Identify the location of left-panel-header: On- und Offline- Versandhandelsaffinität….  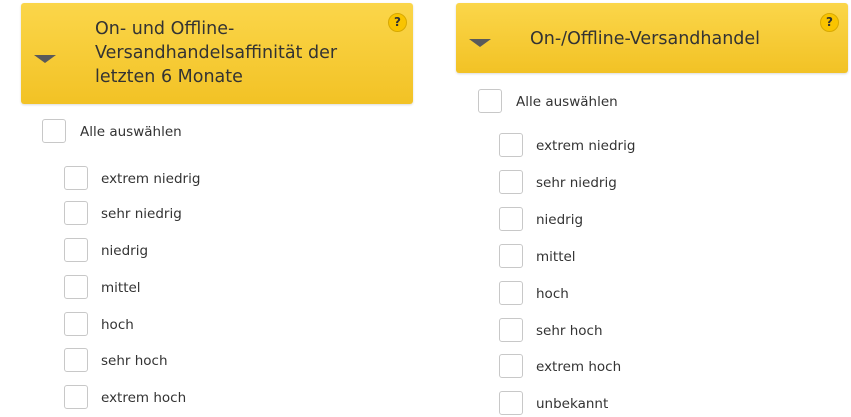
(217, 53).